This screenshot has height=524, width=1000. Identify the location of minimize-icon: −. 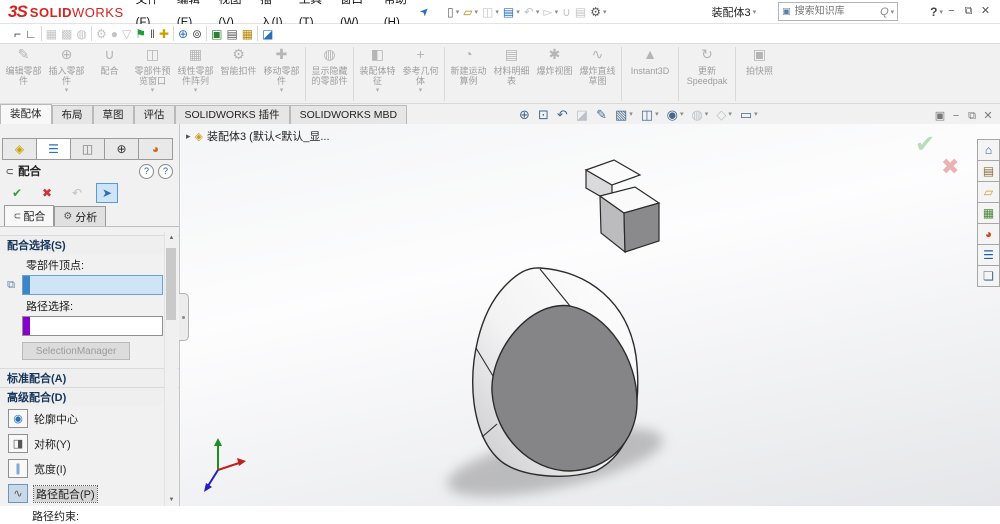
(951, 12).